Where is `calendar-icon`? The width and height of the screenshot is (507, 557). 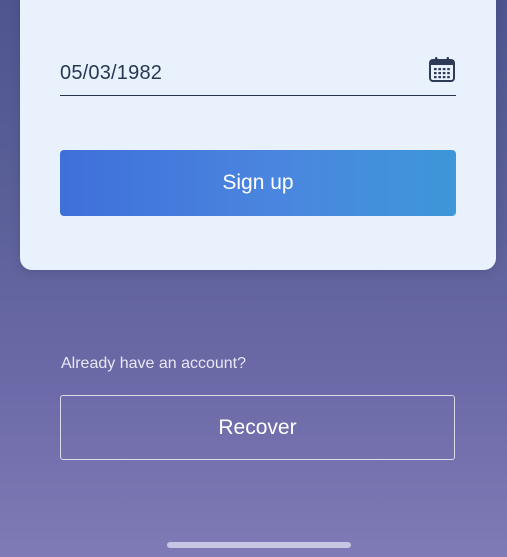
calendar-icon is located at coordinates (442, 69).